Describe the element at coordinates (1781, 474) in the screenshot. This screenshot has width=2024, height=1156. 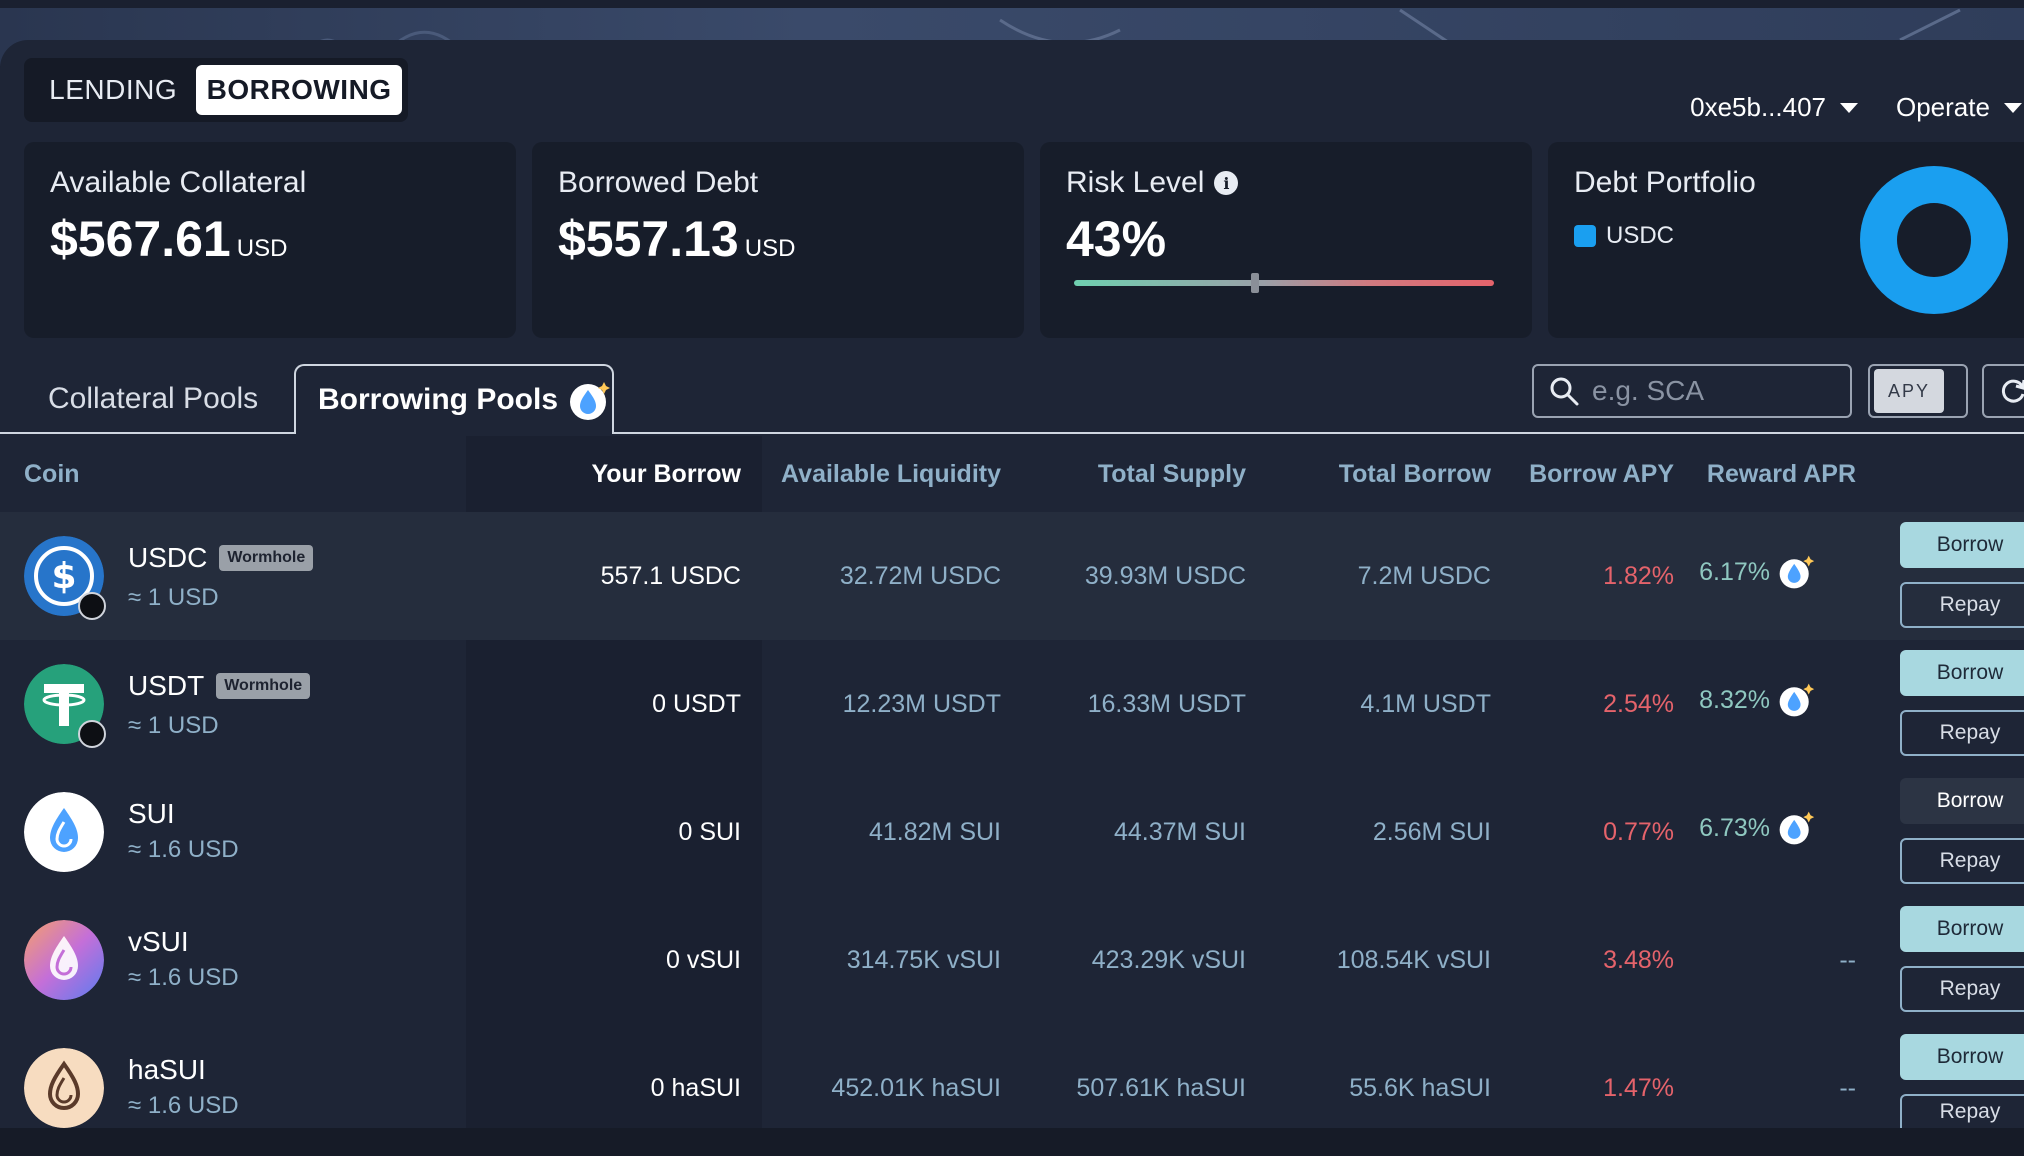
I see `header-reward-apr: Reward APR` at that location.